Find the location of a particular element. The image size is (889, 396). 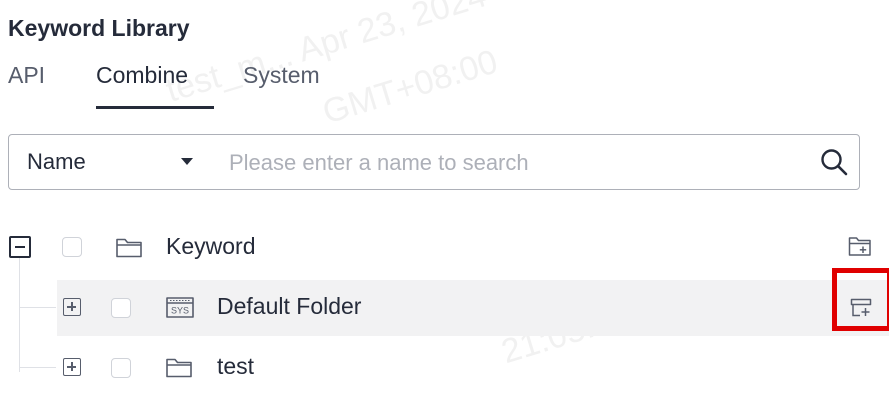

page-title: Keyword Library is located at coordinates (99, 28).